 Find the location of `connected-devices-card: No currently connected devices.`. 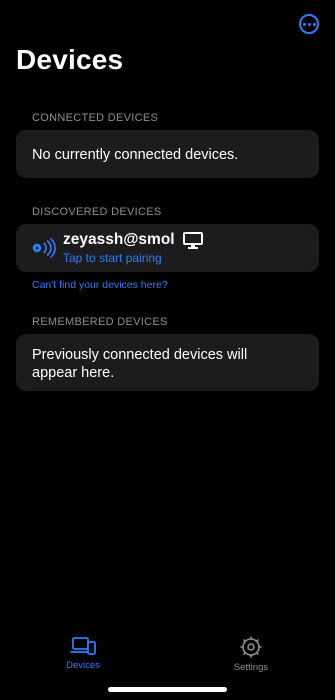

connected-devices-card: No currently connected devices. is located at coordinates (167, 154).